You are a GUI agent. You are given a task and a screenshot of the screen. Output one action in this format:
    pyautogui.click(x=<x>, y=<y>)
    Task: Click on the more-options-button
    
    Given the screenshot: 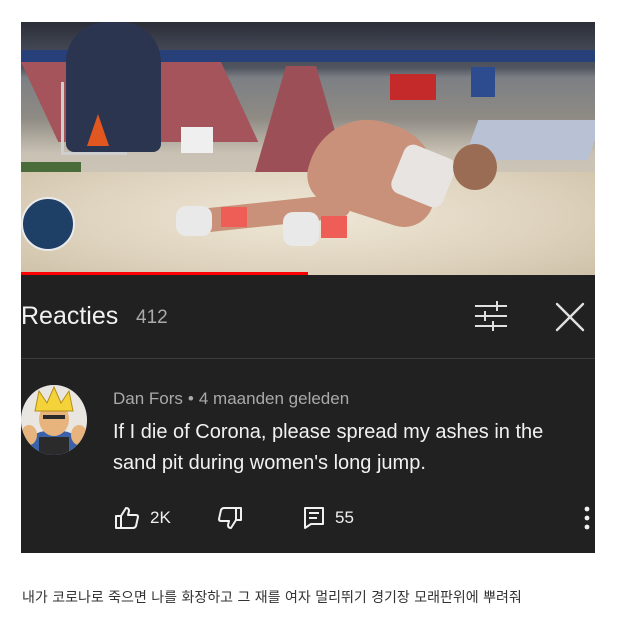 What is the action you would take?
    pyautogui.click(x=587, y=518)
    